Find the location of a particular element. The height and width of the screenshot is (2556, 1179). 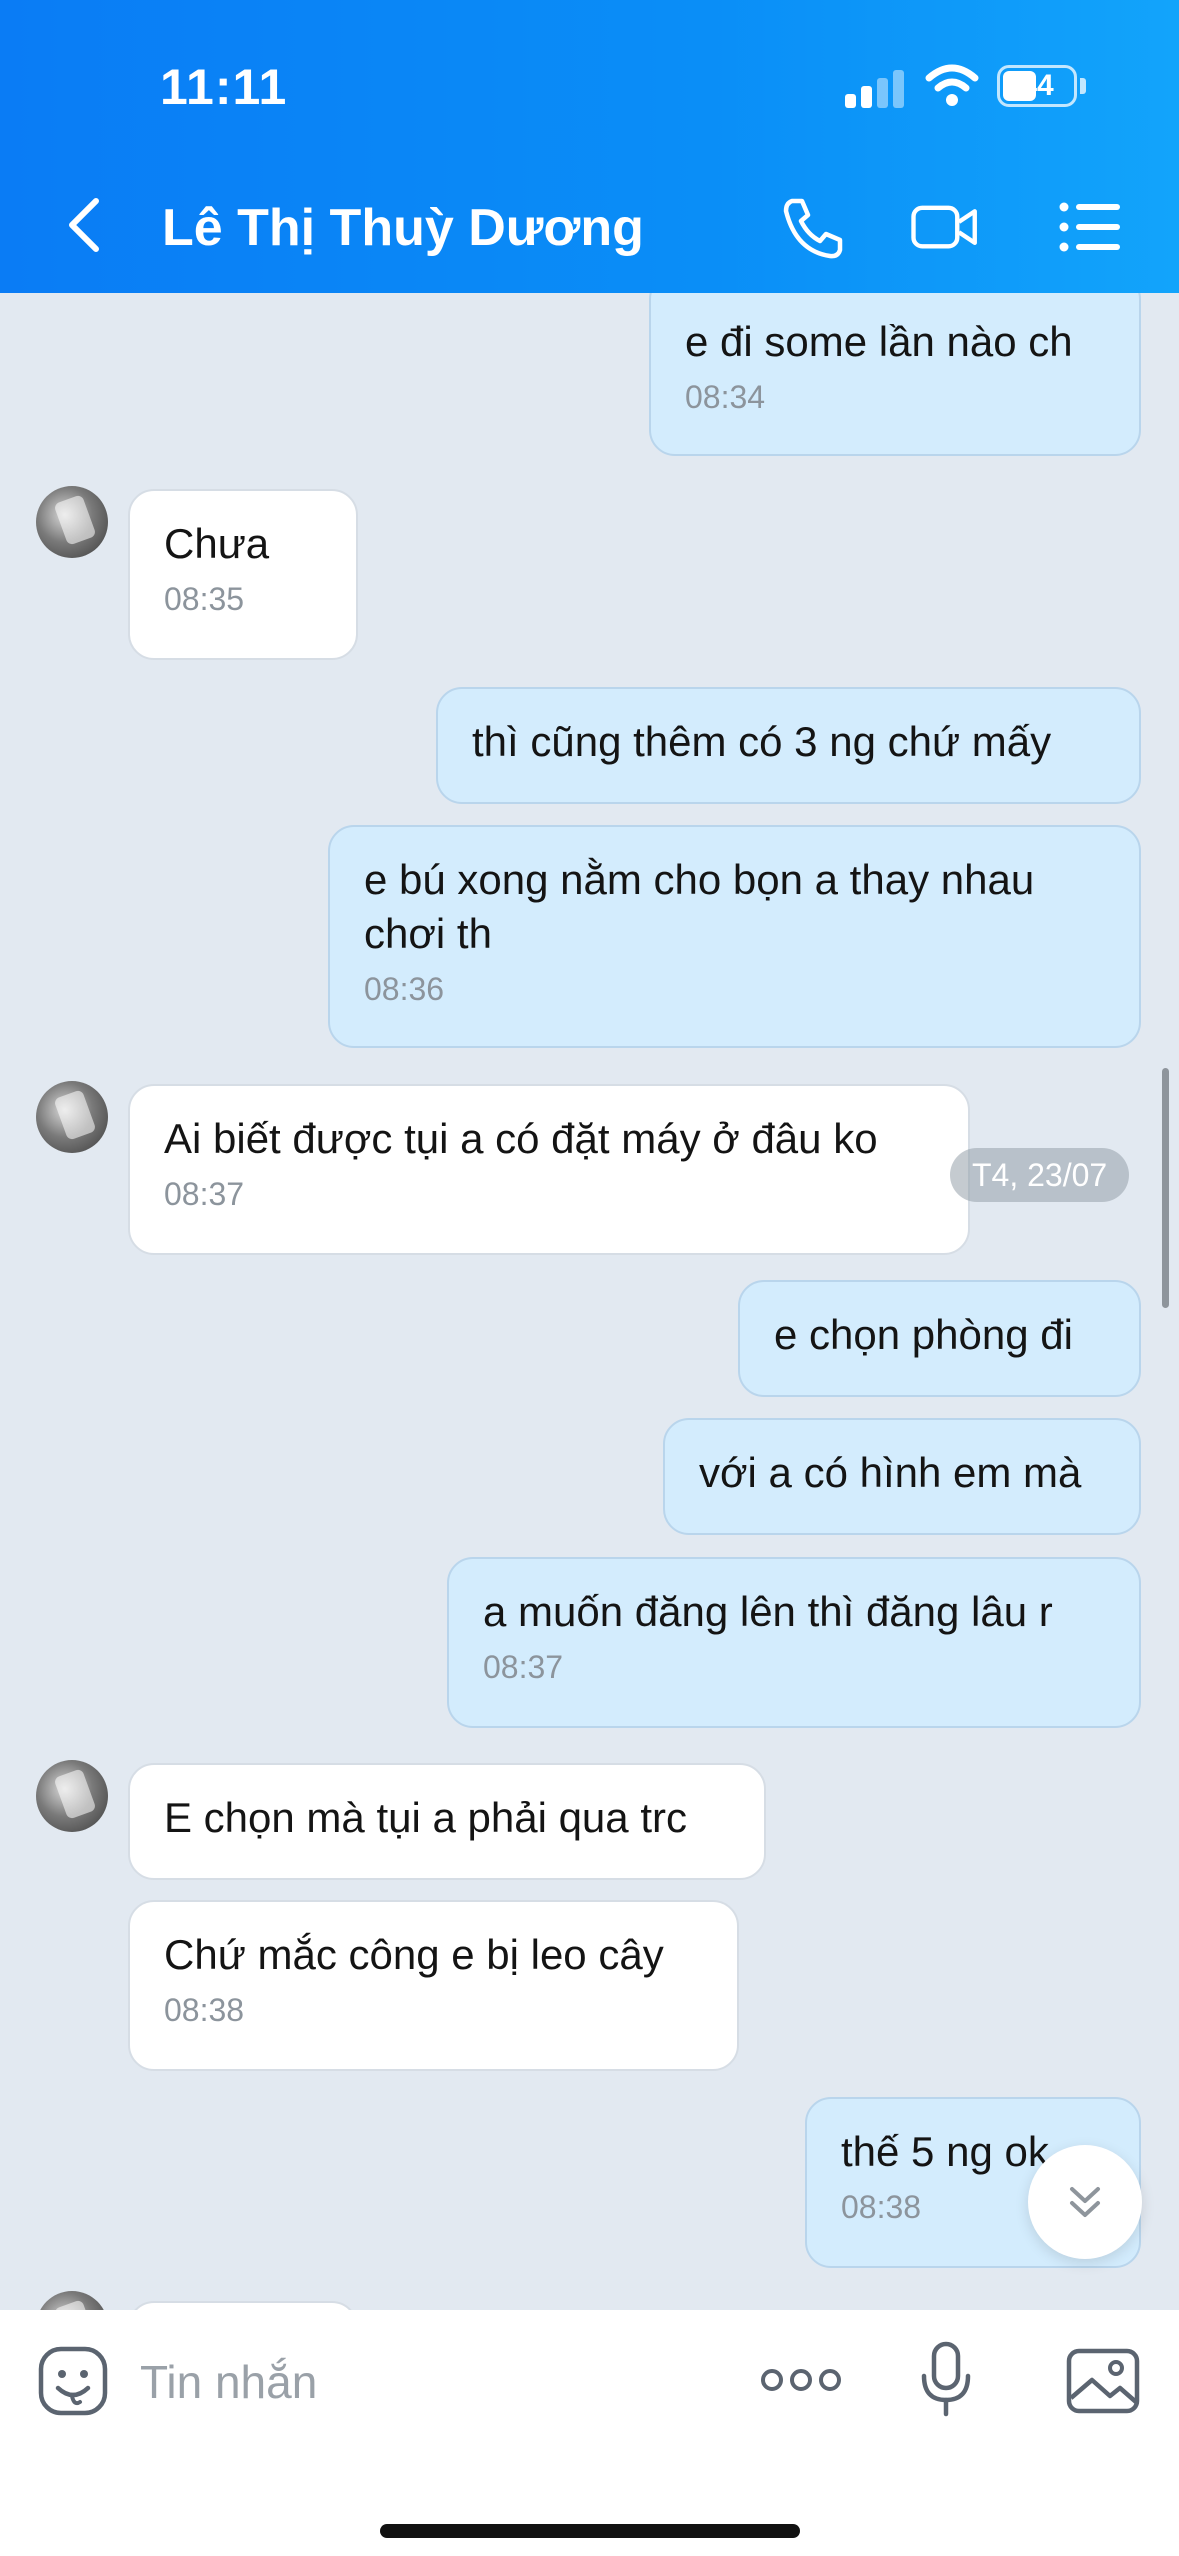

message-text: e đi some lần nào ch is located at coordinates (879, 341).